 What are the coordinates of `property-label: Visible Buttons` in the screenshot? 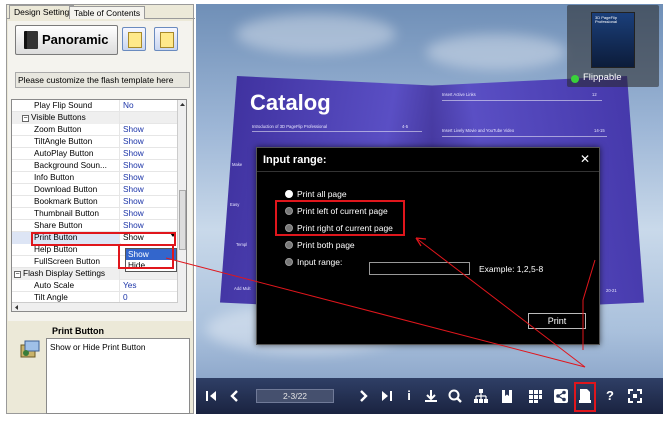 It's located at (58, 117).